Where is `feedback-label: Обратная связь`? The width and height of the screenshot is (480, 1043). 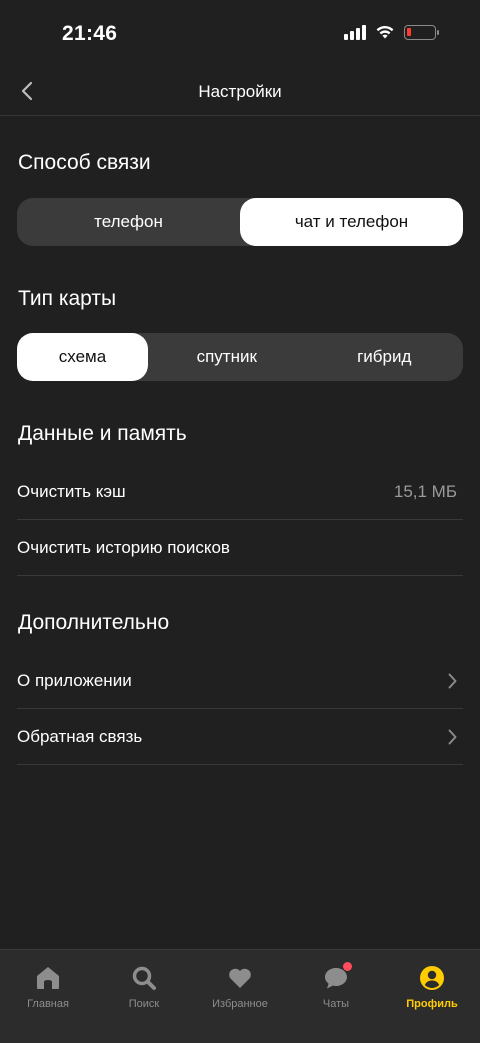
feedback-label: Обратная связь is located at coordinates (80, 736).